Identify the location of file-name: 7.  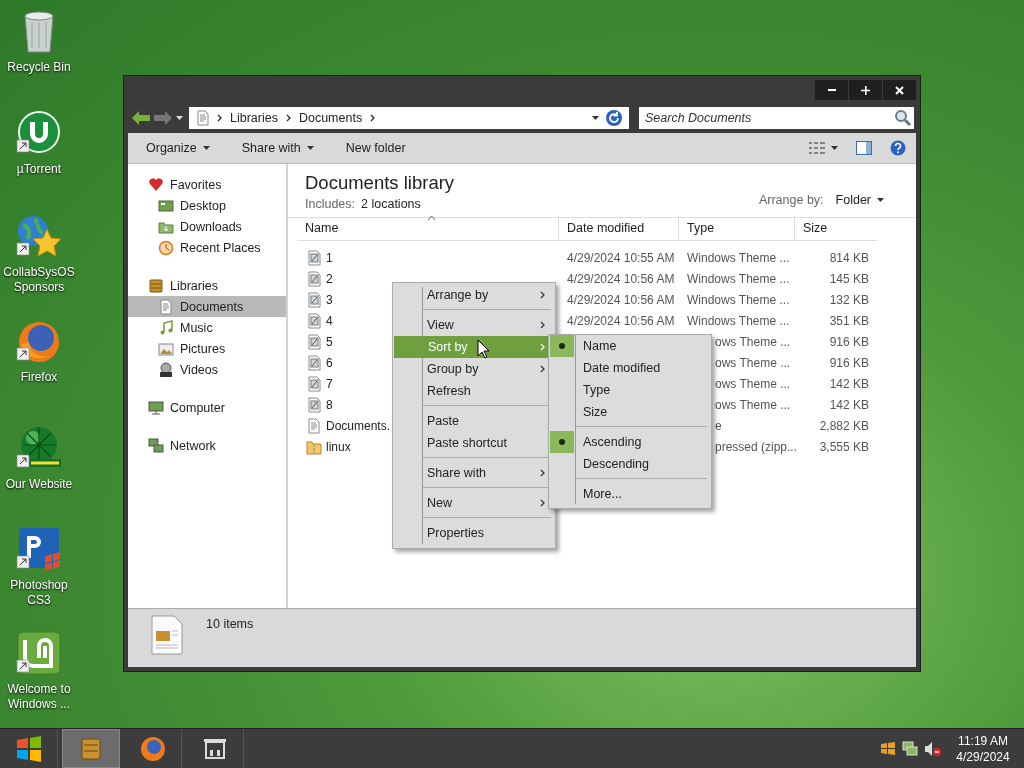
(329, 383).